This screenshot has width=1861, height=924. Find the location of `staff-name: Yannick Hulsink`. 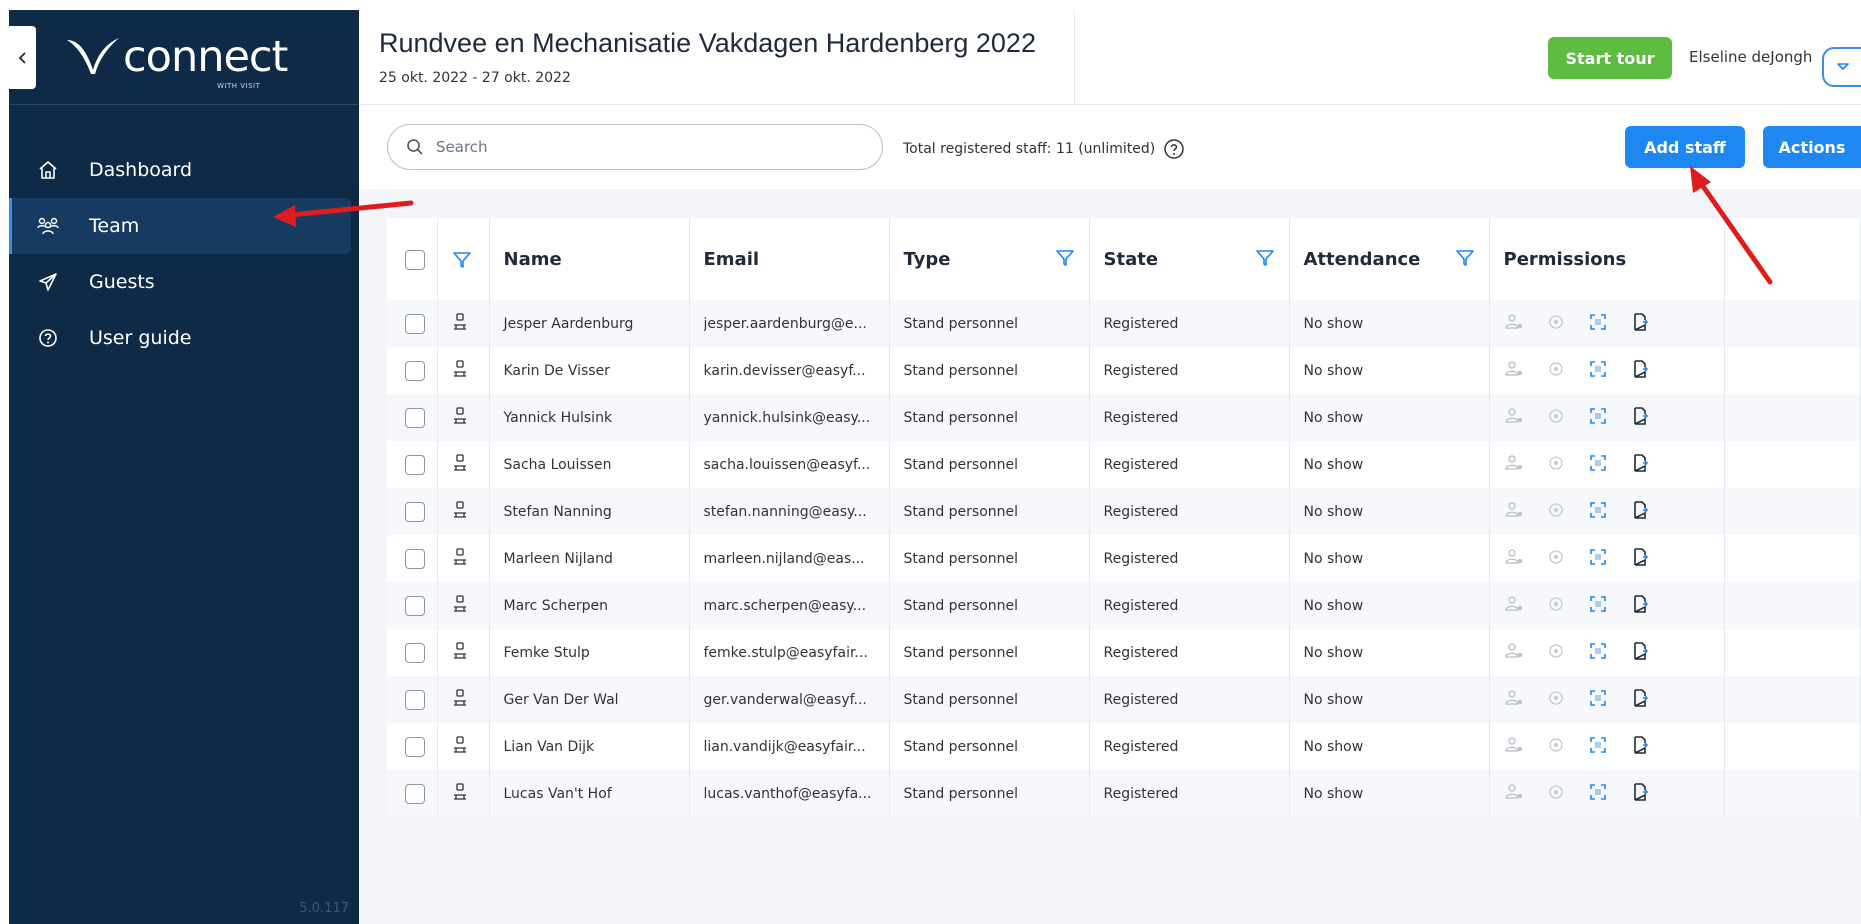

staff-name: Yannick Hulsink is located at coordinates (589, 417).